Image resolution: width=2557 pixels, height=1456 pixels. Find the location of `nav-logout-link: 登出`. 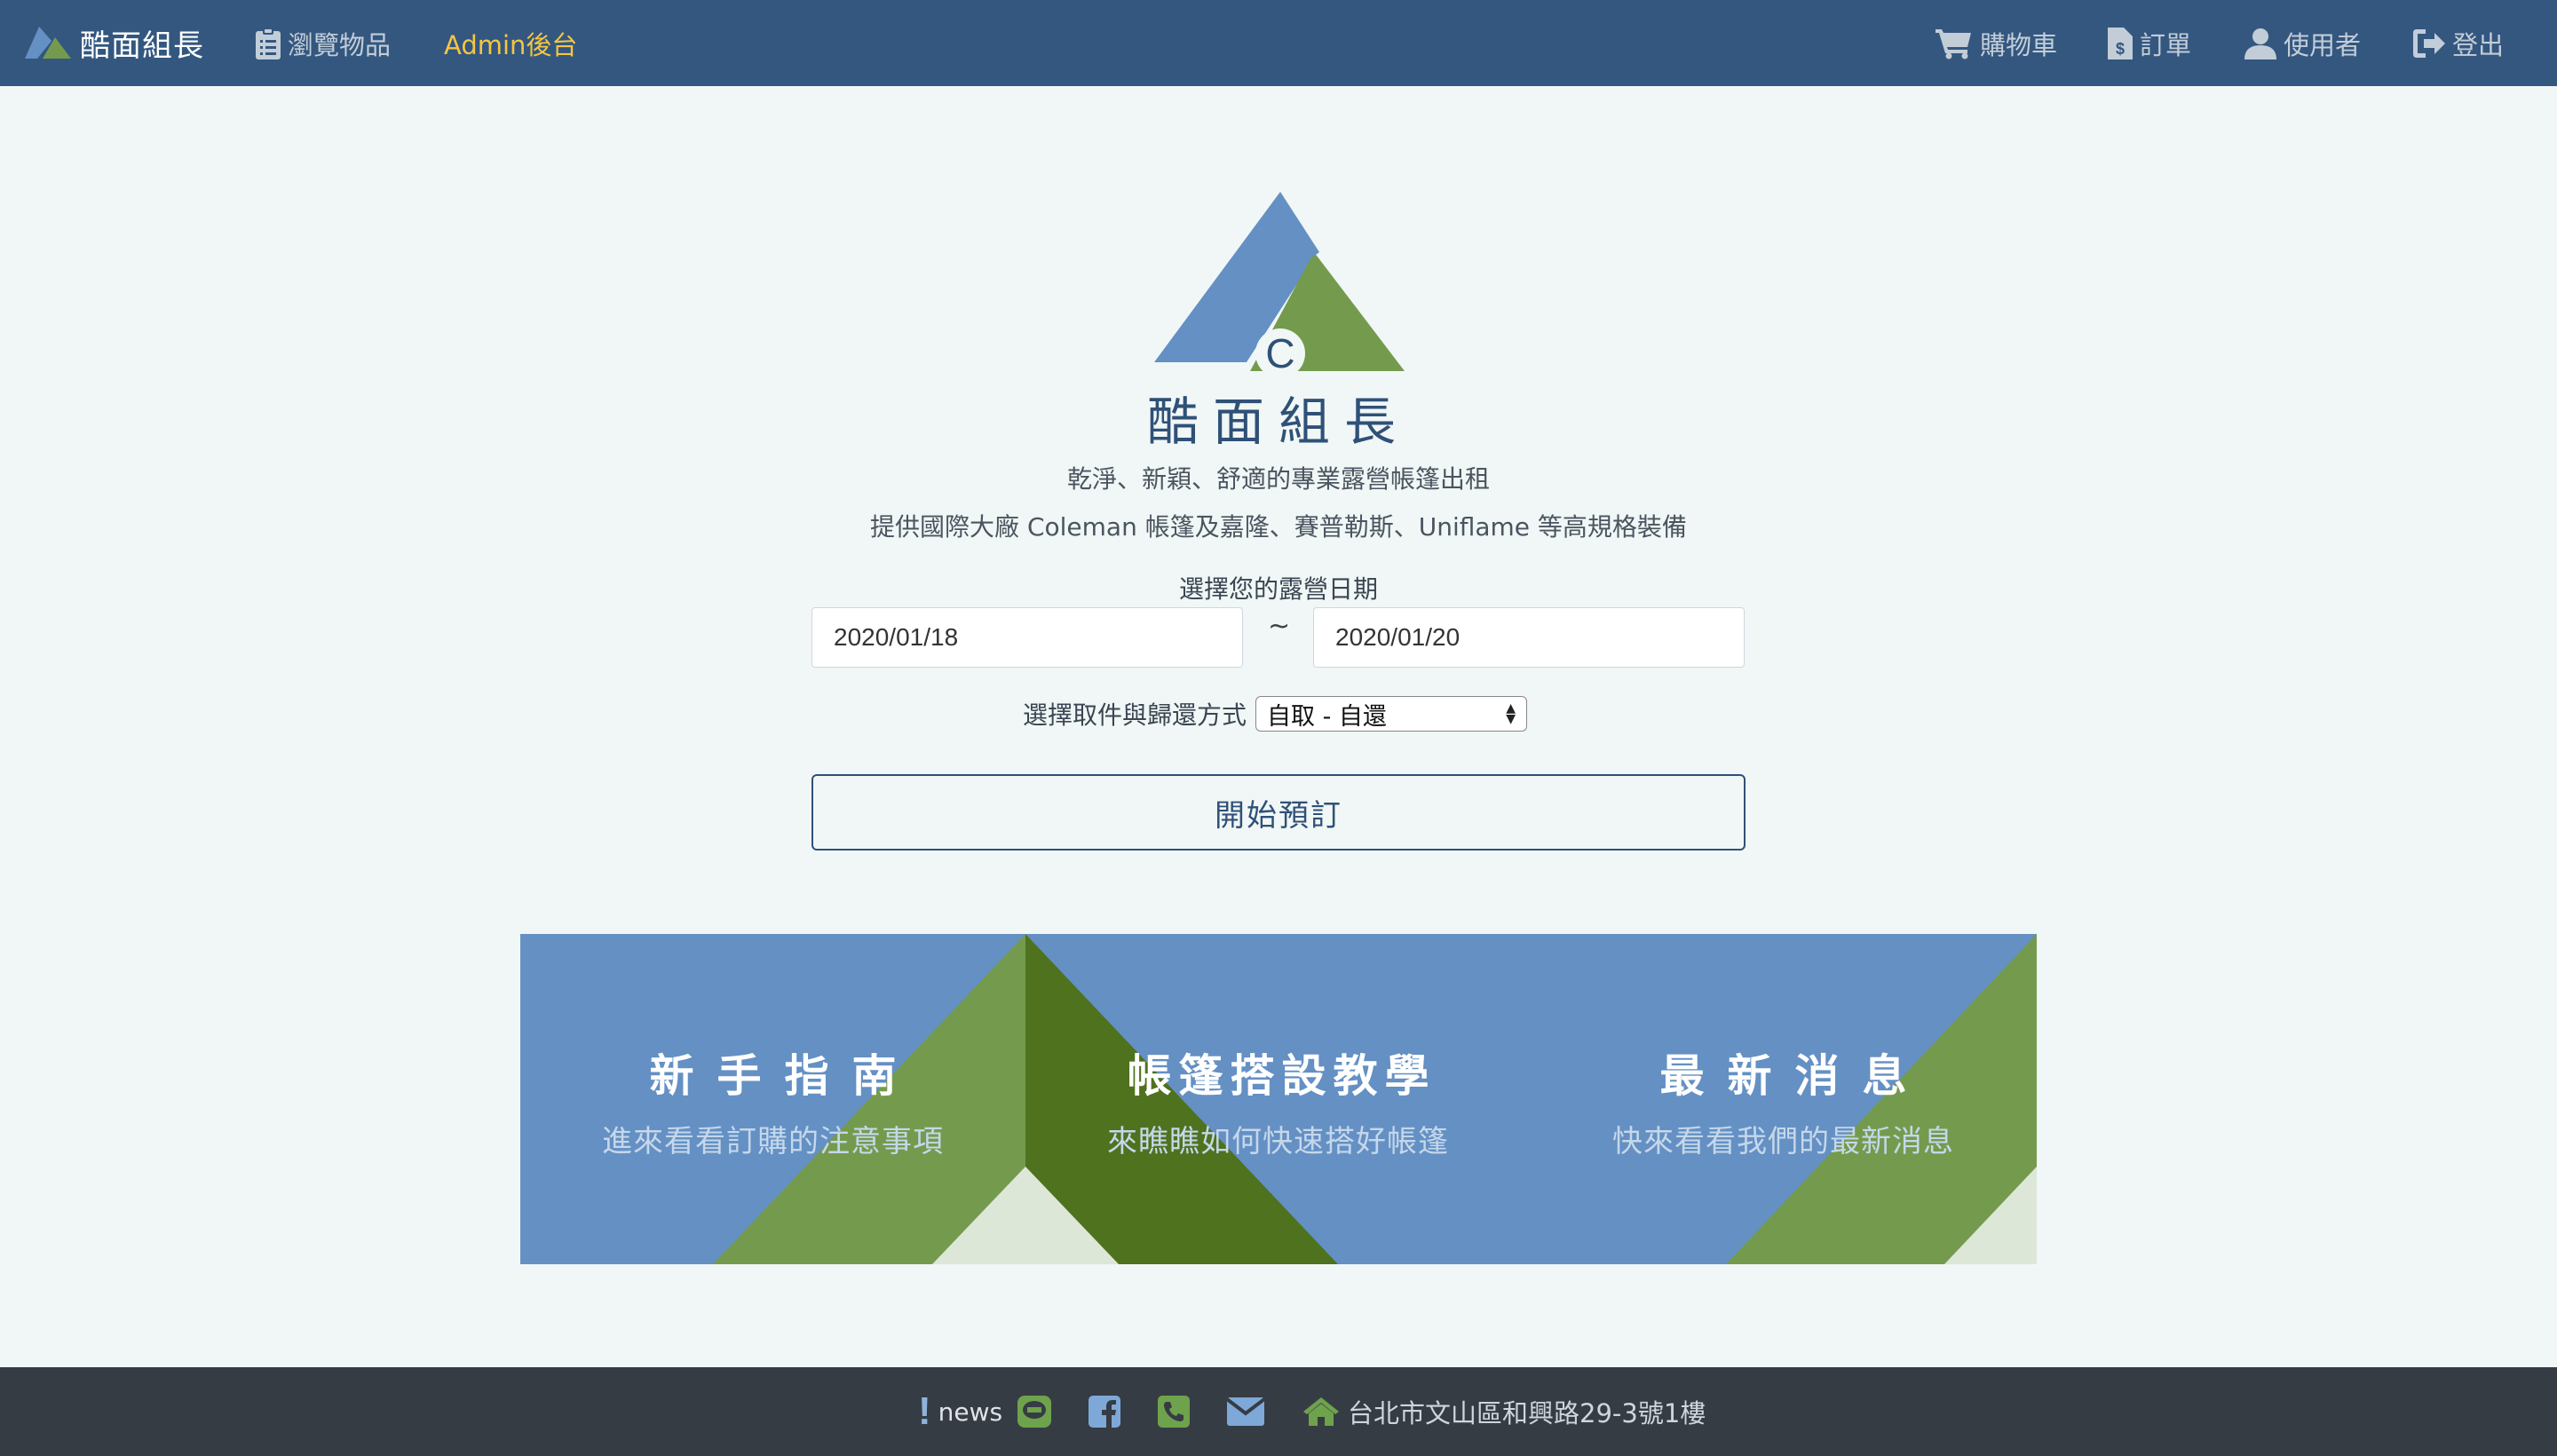

nav-logout-link: 登出 is located at coordinates (2458, 43).